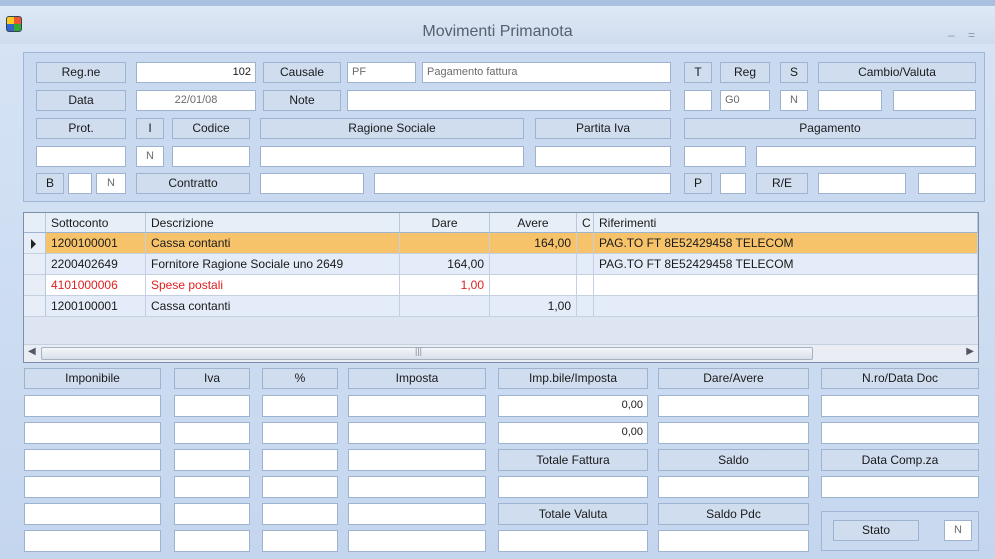 The width and height of the screenshot is (995, 559). Describe the element at coordinates (715, 156) in the screenshot. I see `pagamento-code-field` at that location.